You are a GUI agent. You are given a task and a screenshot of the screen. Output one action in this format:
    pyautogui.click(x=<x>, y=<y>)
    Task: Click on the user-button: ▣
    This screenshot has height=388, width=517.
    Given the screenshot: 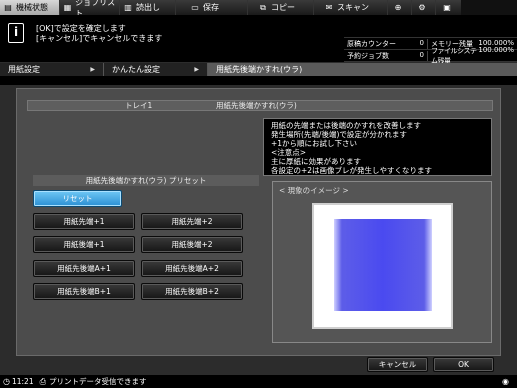 What is the action you would take?
    pyautogui.click(x=448, y=7)
    